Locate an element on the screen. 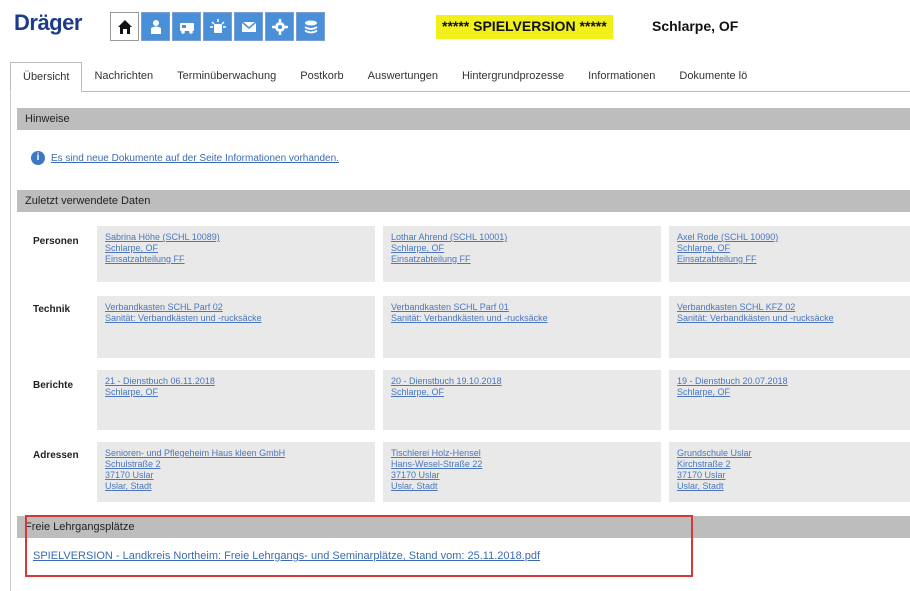 The width and height of the screenshot is (910, 591). info-icon: i is located at coordinates (38, 158).